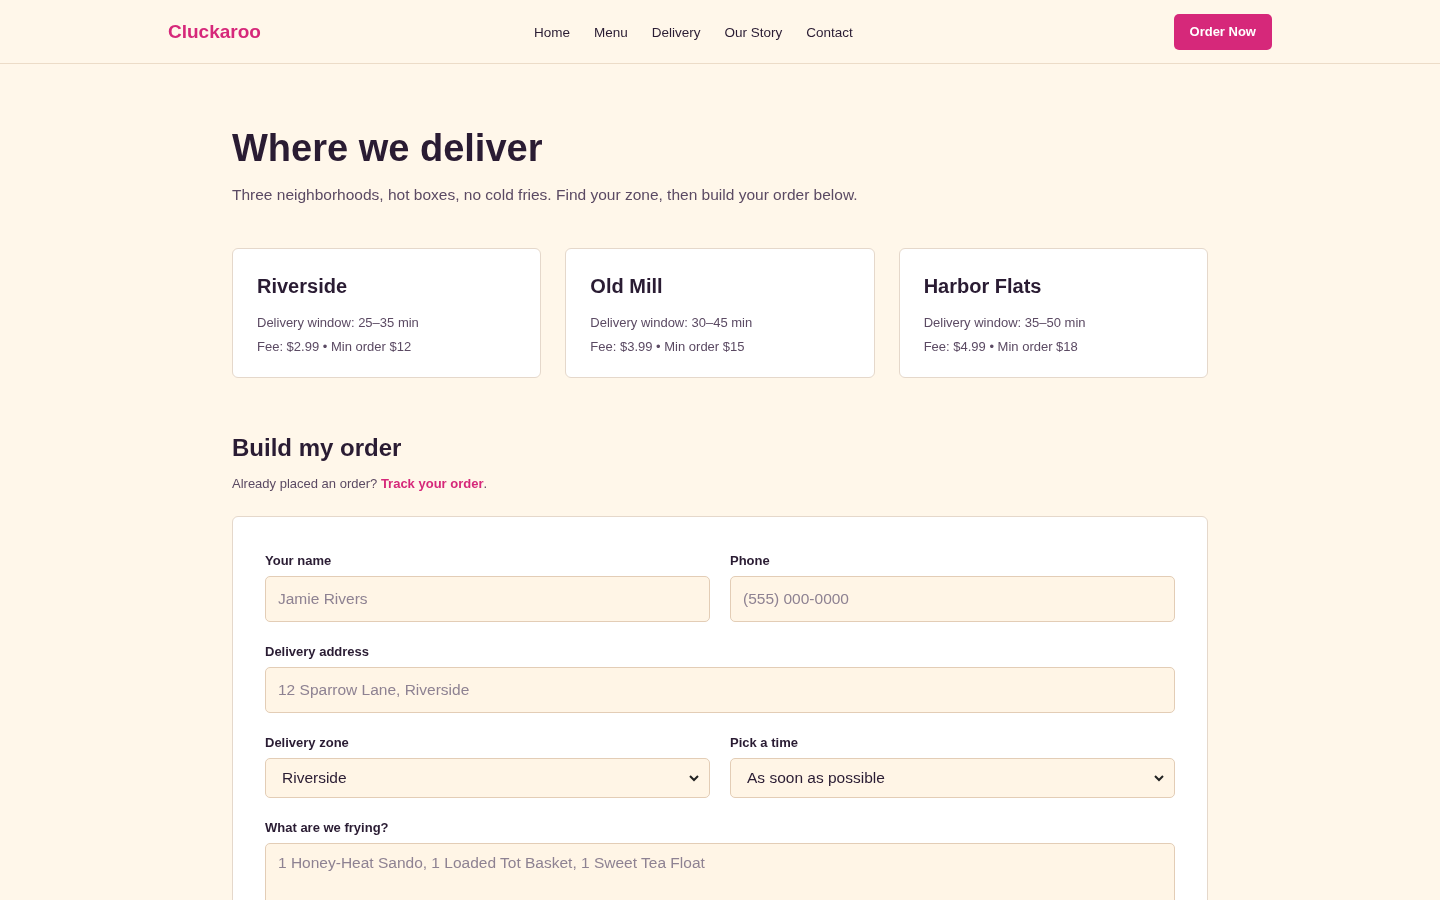 This screenshot has height=900, width=1440. Describe the element at coordinates (388, 148) in the screenshot. I see `page-title: Where we deliver` at that location.